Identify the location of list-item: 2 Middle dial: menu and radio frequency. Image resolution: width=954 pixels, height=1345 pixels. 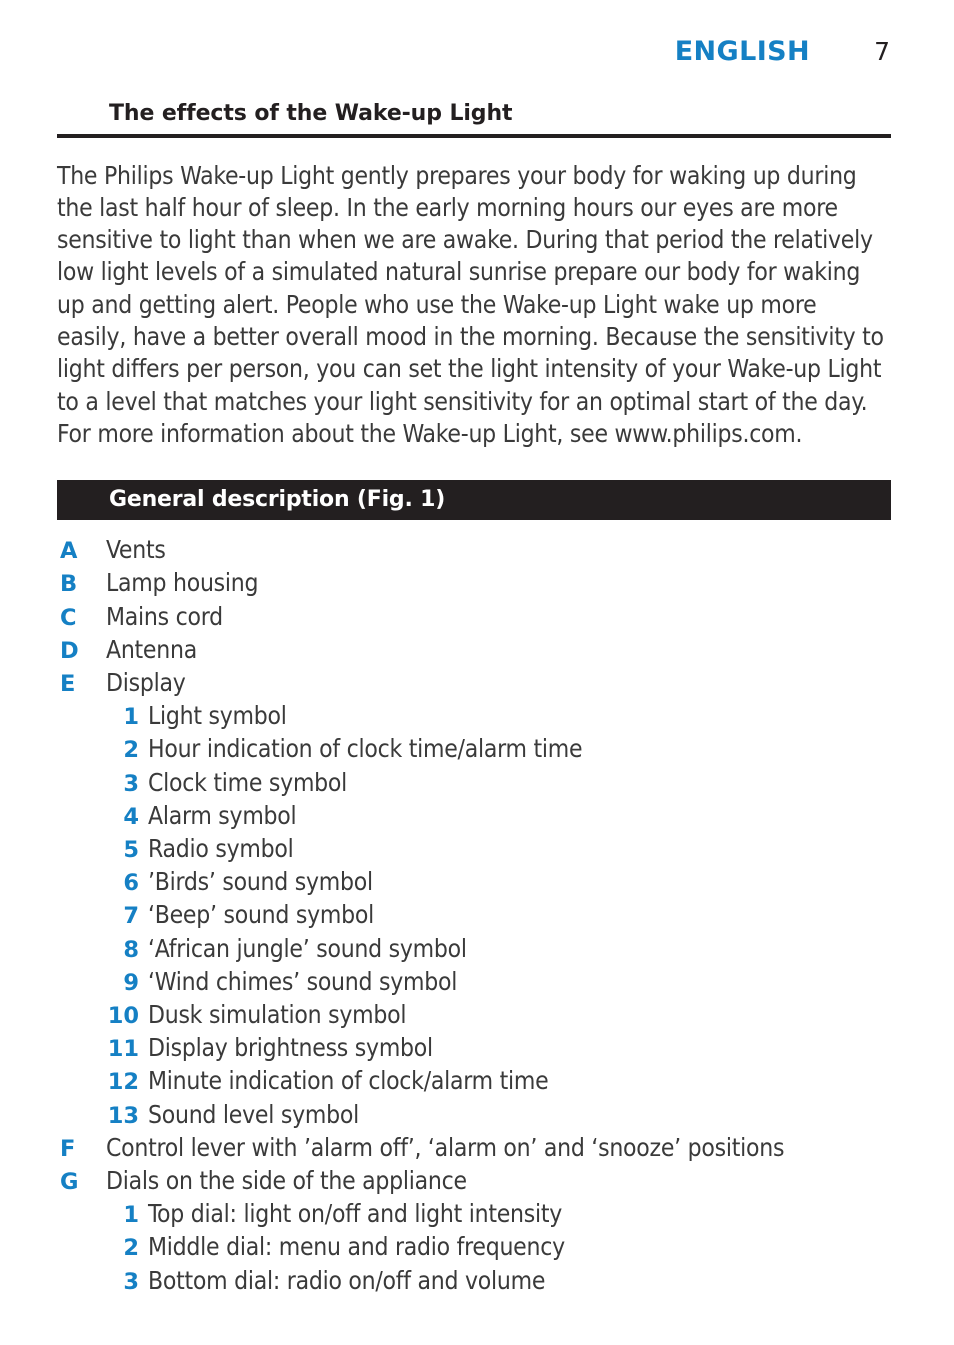
(474, 1247).